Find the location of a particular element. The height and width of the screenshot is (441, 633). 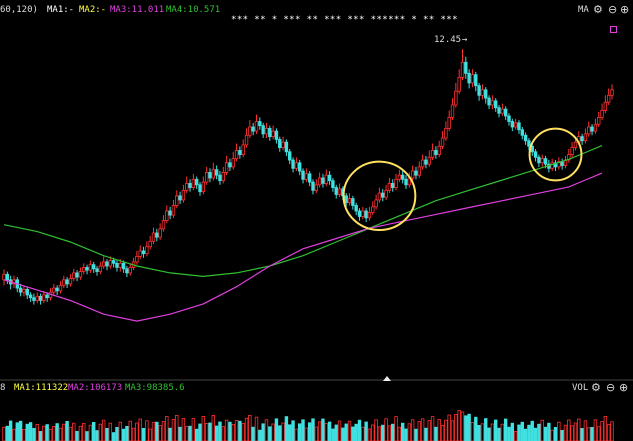

main-indicator-label: MA is located at coordinates (583, 10).